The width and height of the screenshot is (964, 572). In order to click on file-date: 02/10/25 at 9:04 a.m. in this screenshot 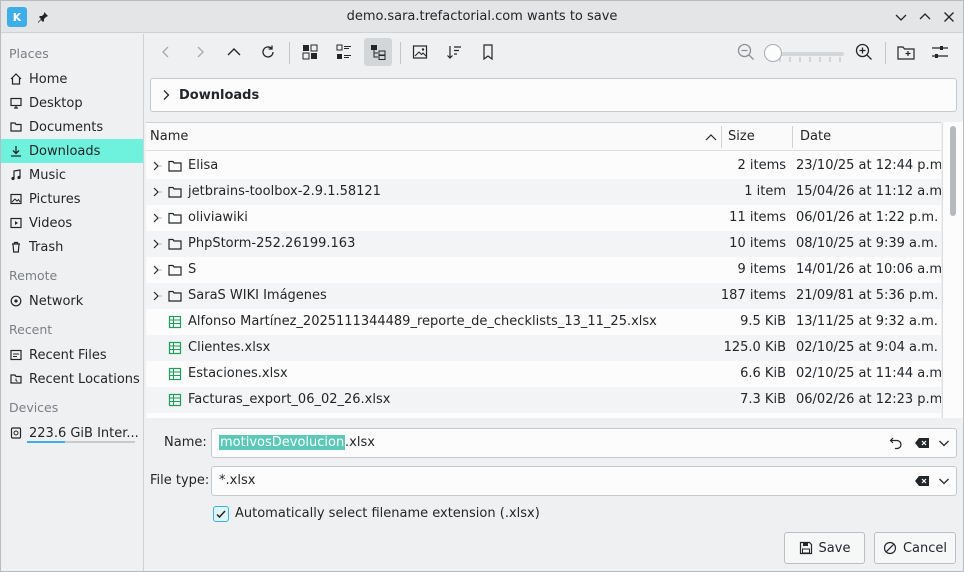, I will do `click(867, 347)`.